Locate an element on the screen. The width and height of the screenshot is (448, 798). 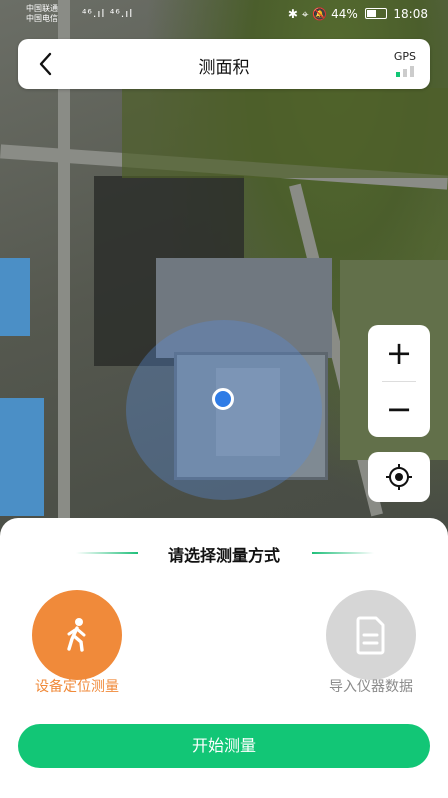
page-title: 测面积 is located at coordinates (224, 68).